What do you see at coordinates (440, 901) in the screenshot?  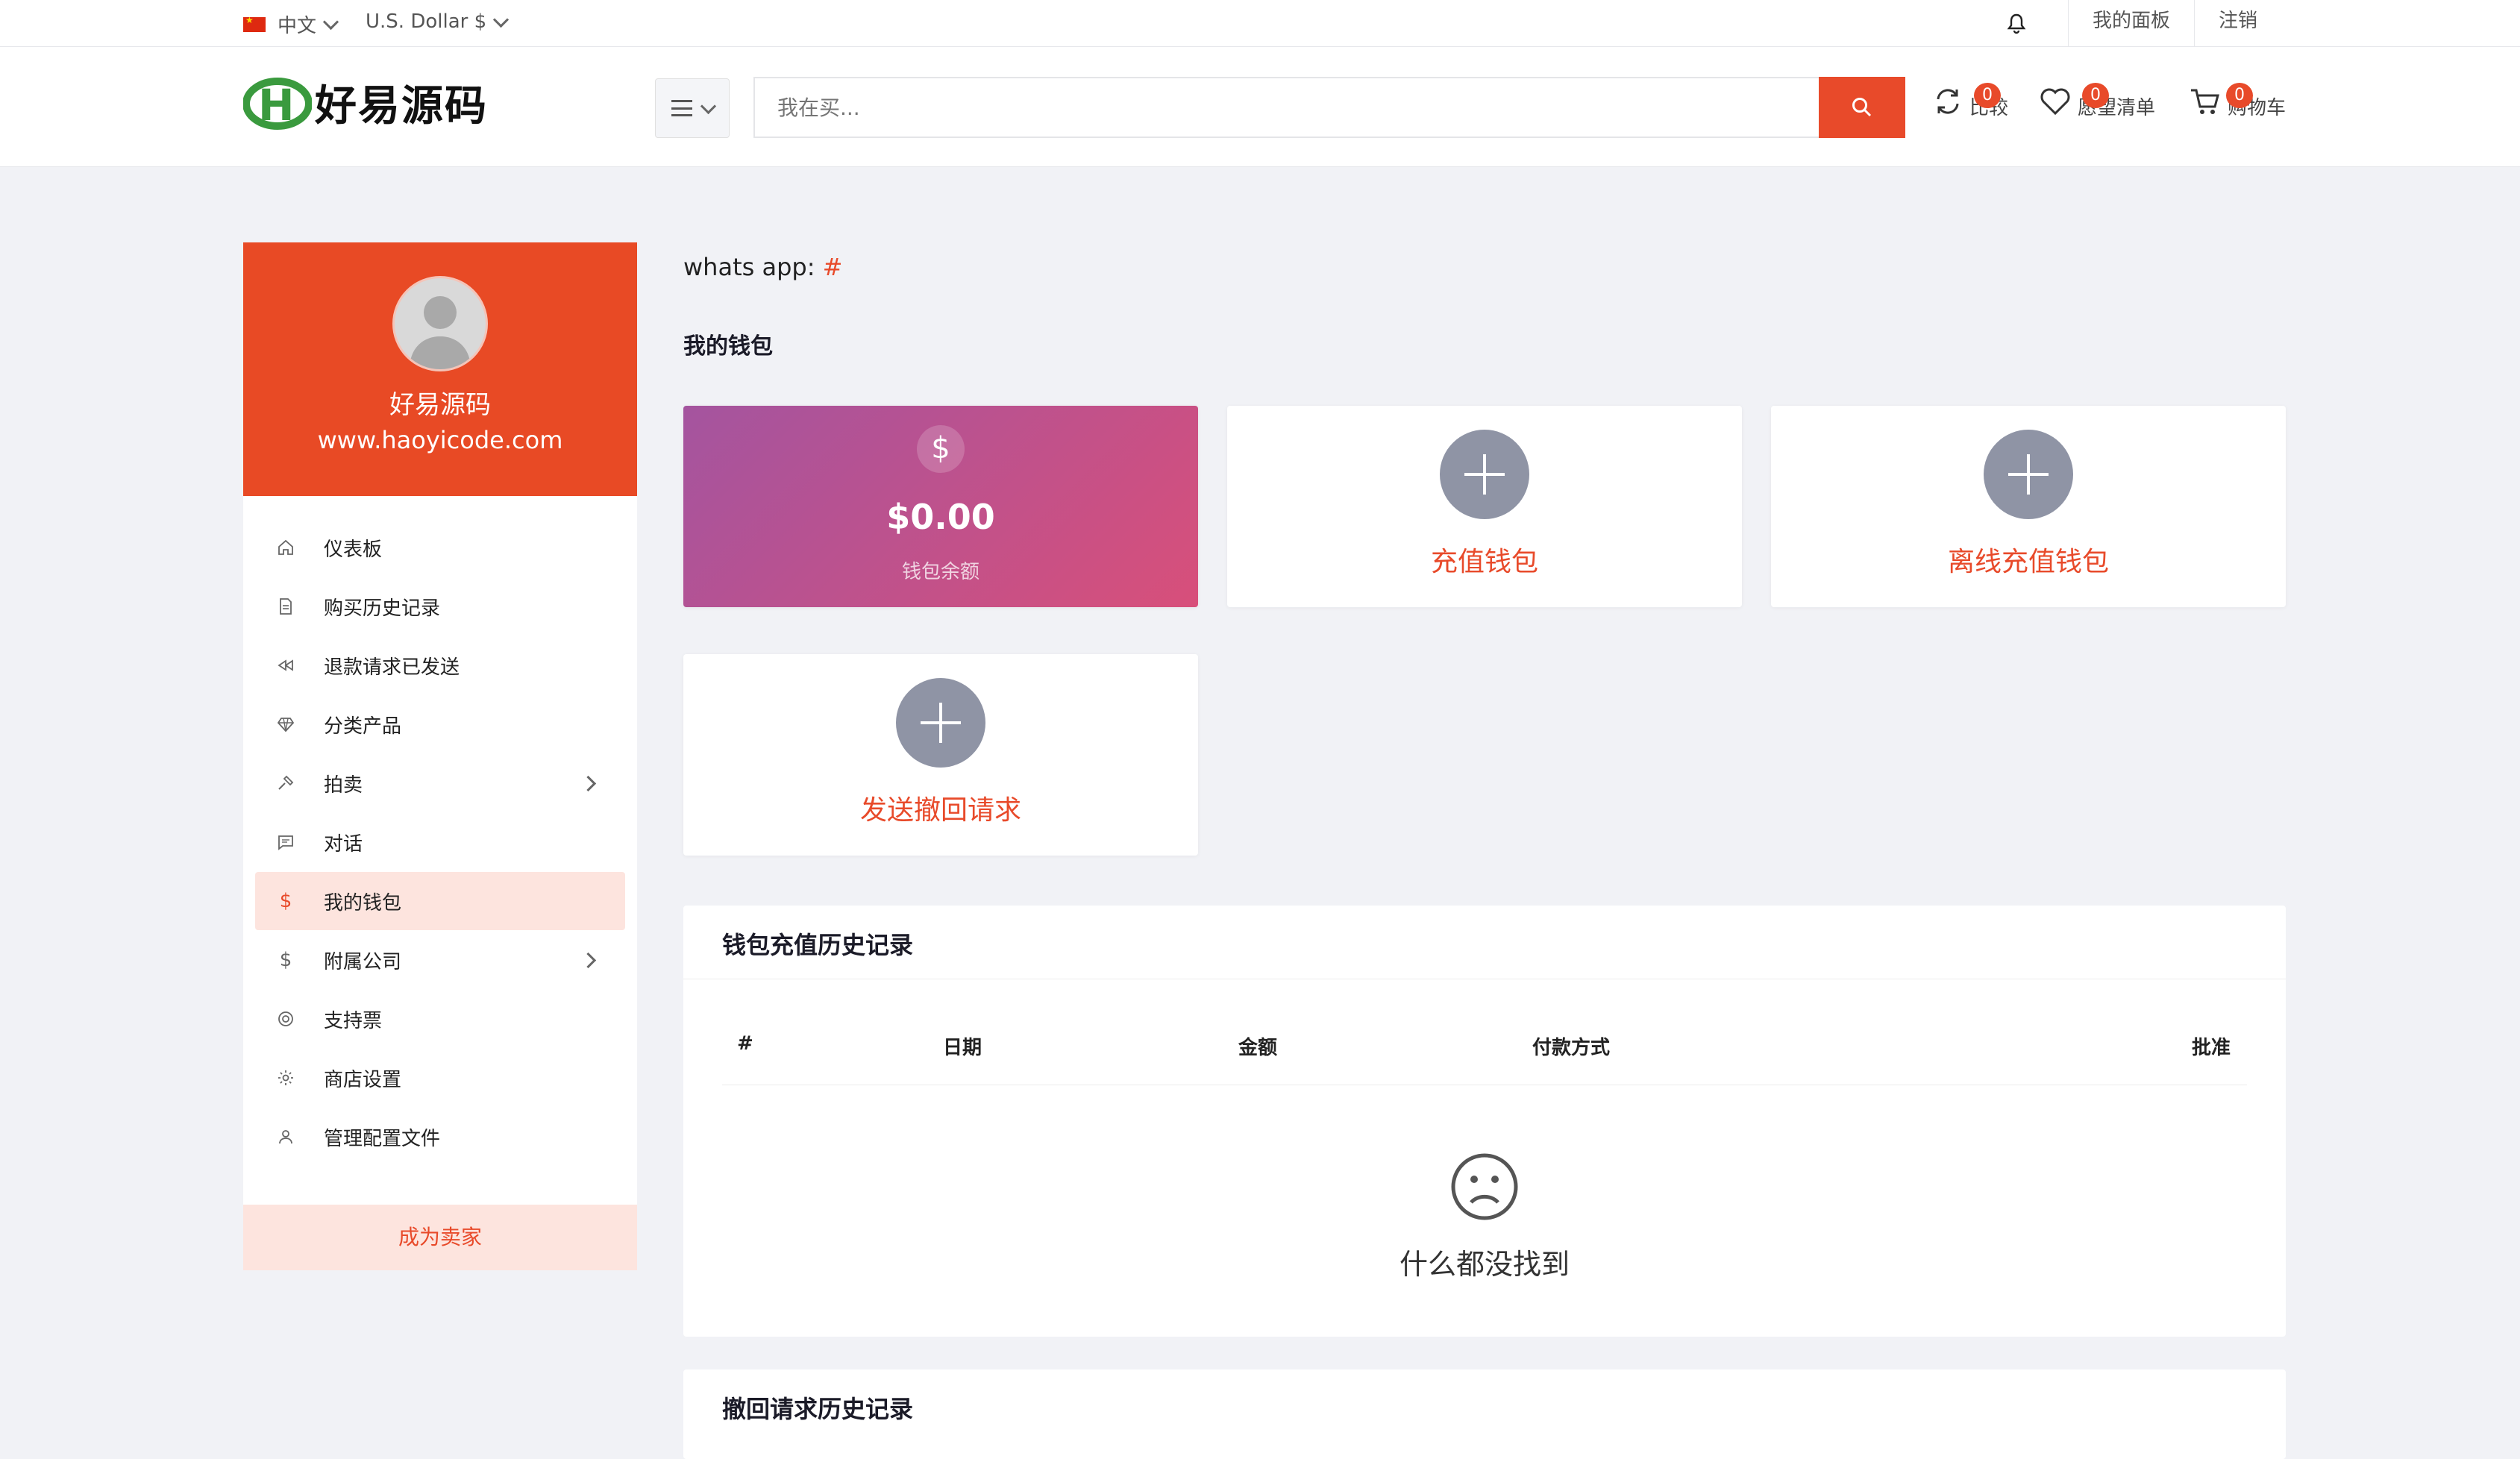 I see `sidebar-item-my-wallet: $ 我的钱包` at bounding box center [440, 901].